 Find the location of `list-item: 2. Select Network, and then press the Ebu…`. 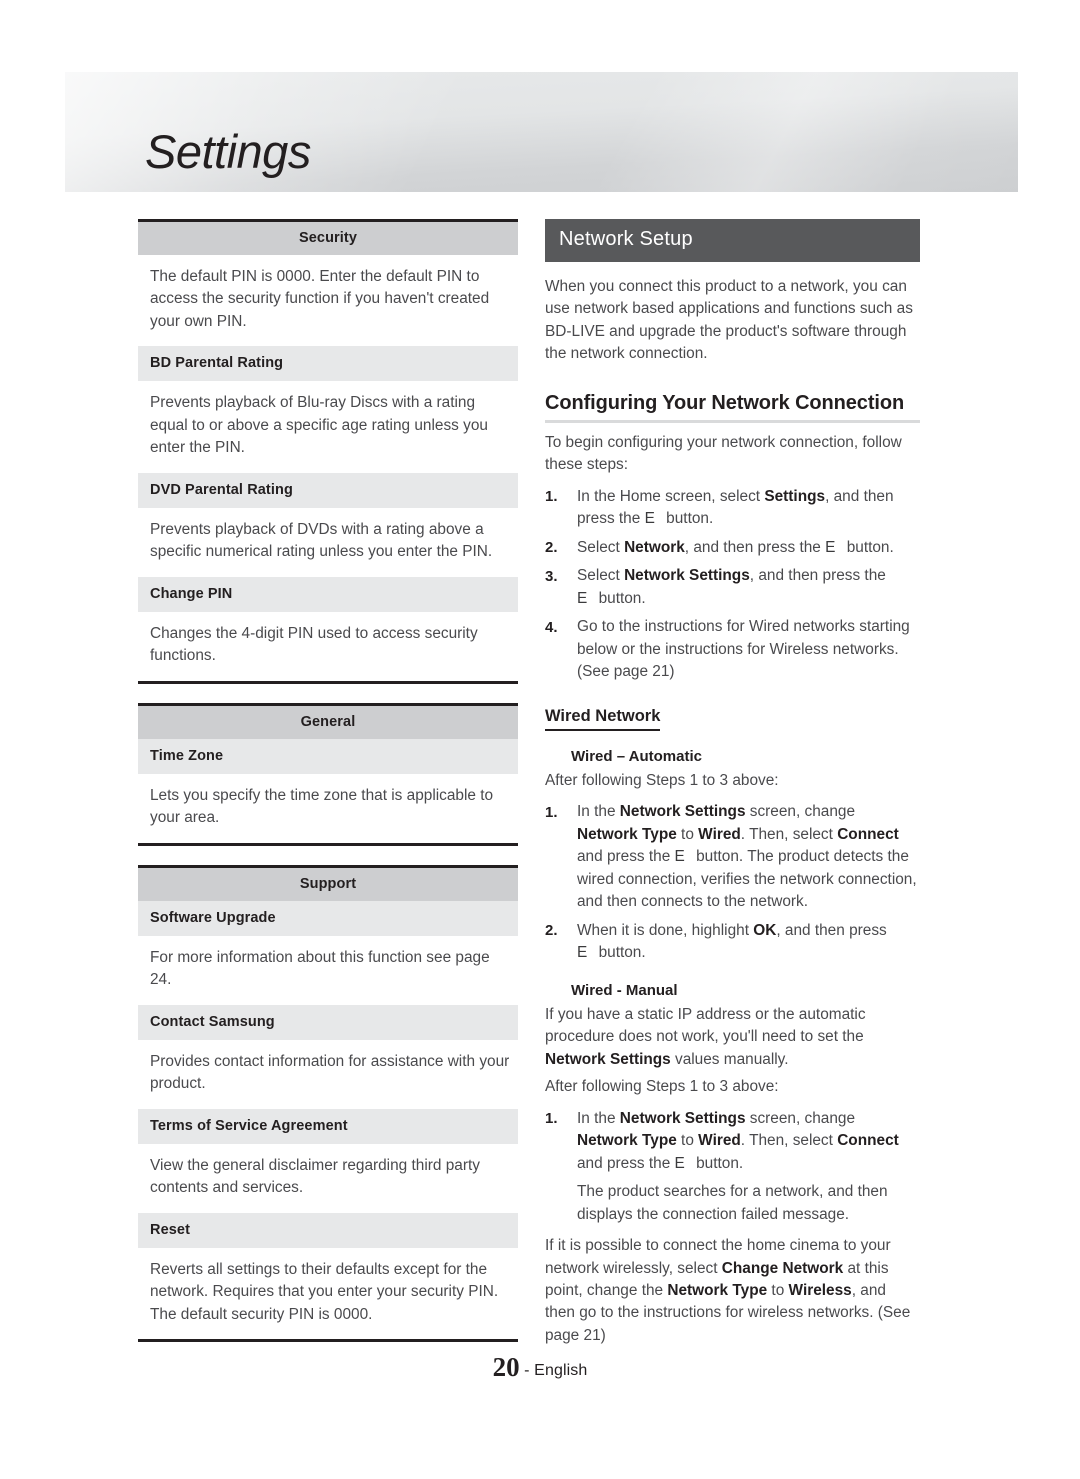

list-item: 2. Select Network, and then press the Ebu… is located at coordinates (732, 548).